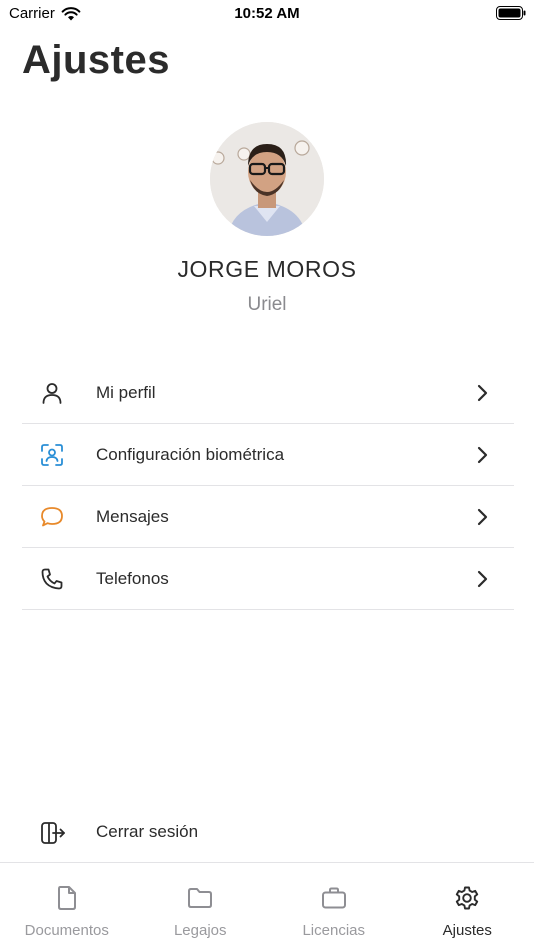 This screenshot has height=950, width=534. What do you see at coordinates (66, 898) in the screenshot?
I see `document-icon` at bounding box center [66, 898].